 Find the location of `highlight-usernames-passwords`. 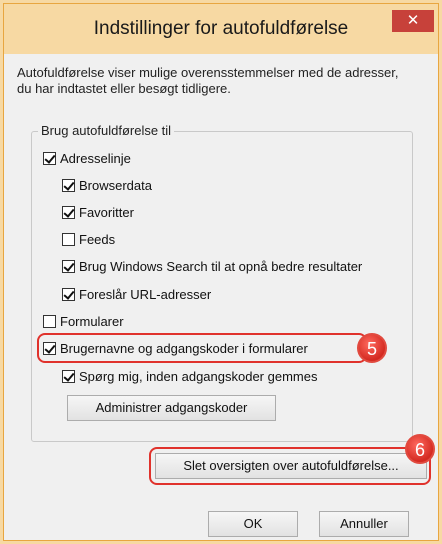

highlight-usernames-passwords is located at coordinates (202, 348).